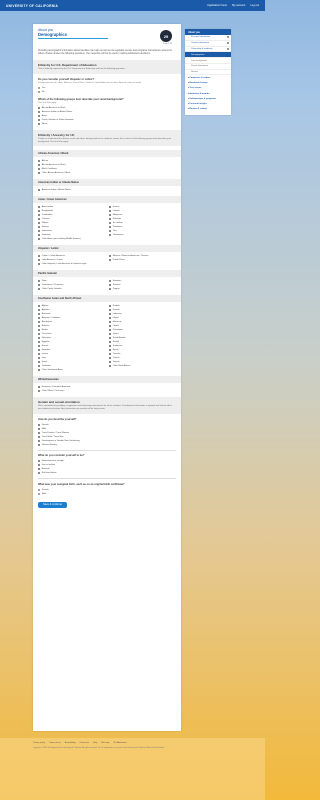  I want to click on footer-link: Accessibility, so click(70, 743).